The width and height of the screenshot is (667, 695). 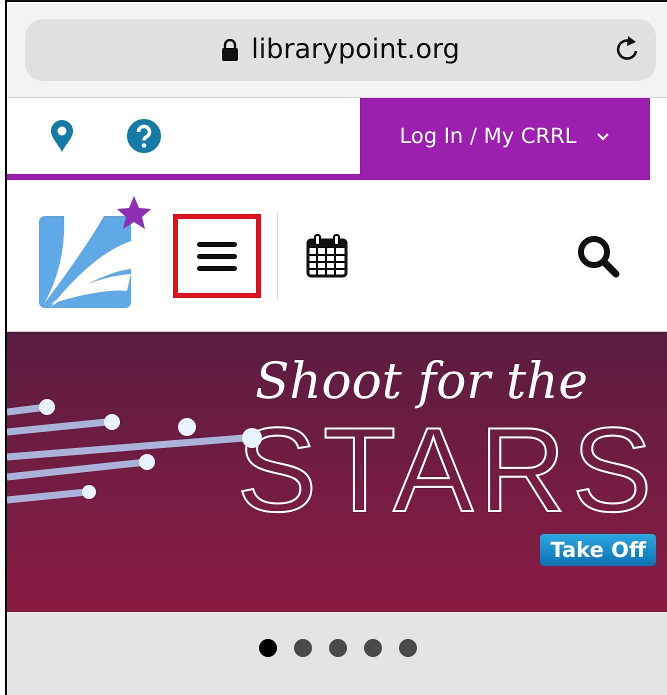 What do you see at coordinates (598, 550) in the screenshot?
I see `take-off-button: Take Off` at bounding box center [598, 550].